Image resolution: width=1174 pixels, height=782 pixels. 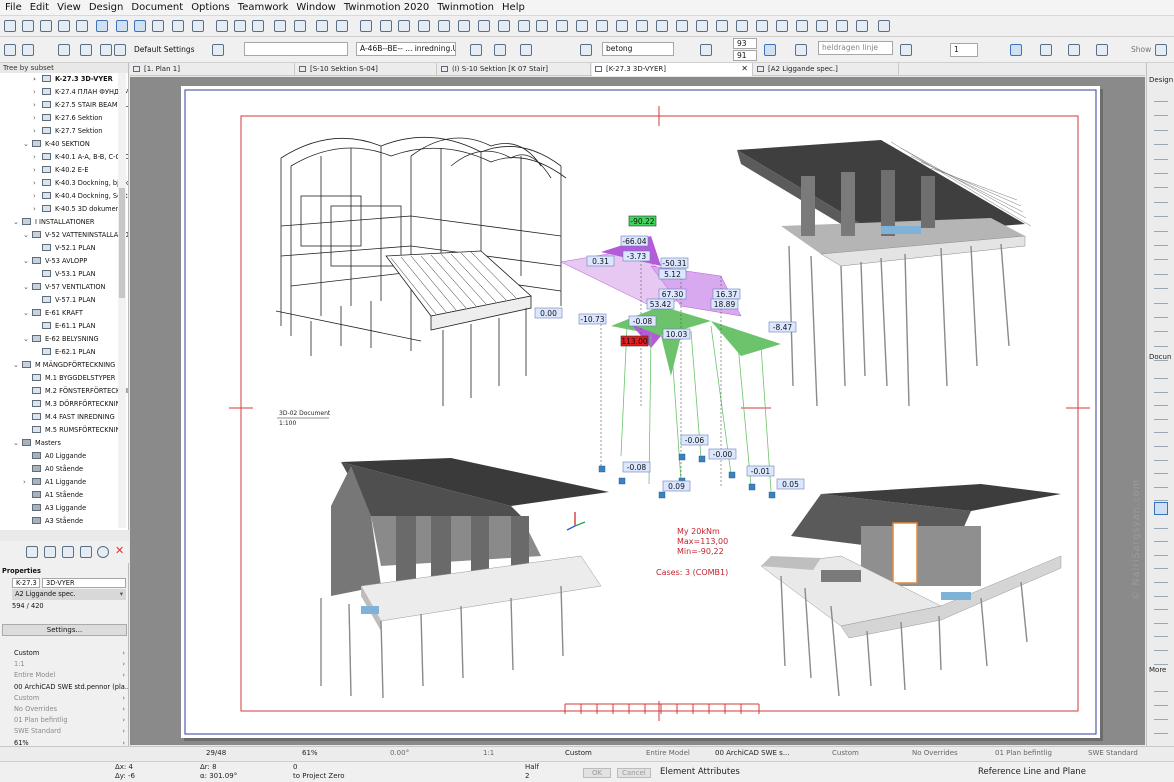 I want to click on navigator-item: A0 Stående, so click(x=57, y=469).